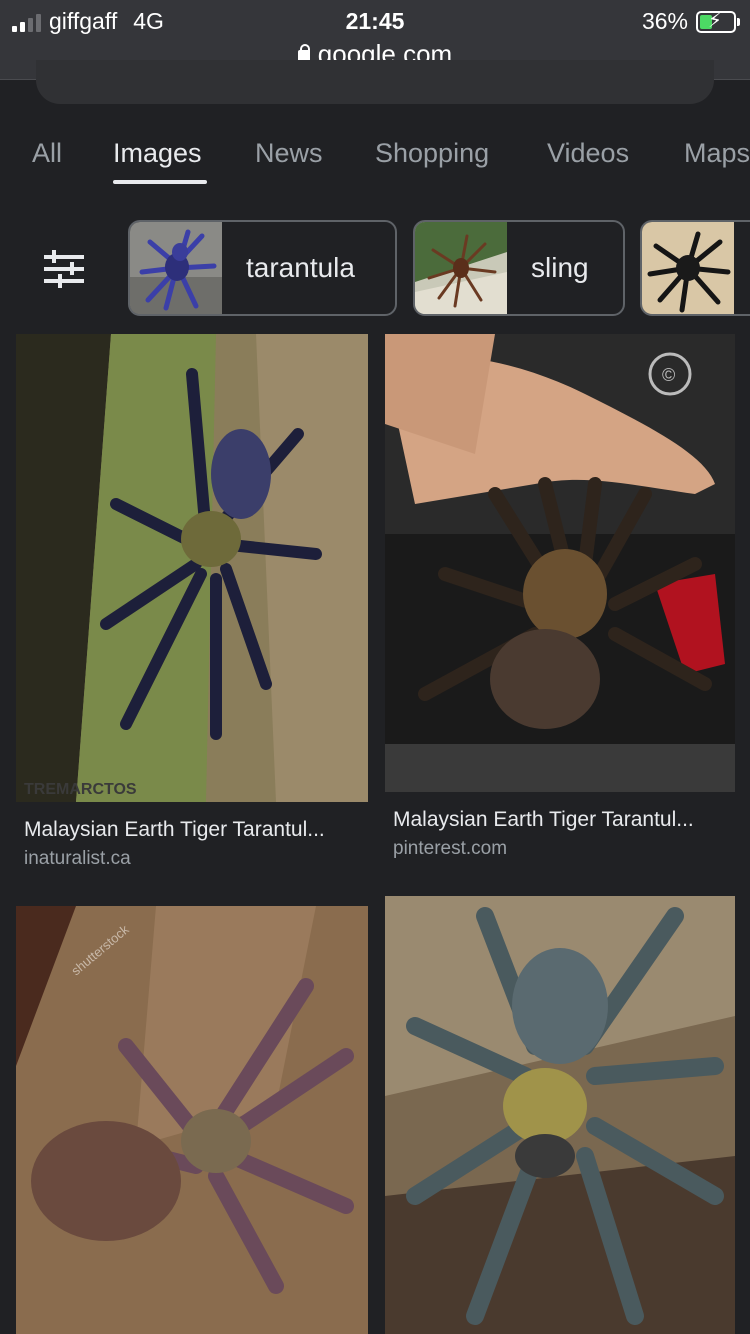  Describe the element at coordinates (64, 269) in the screenshot. I see `filter-sliders-icon` at that location.